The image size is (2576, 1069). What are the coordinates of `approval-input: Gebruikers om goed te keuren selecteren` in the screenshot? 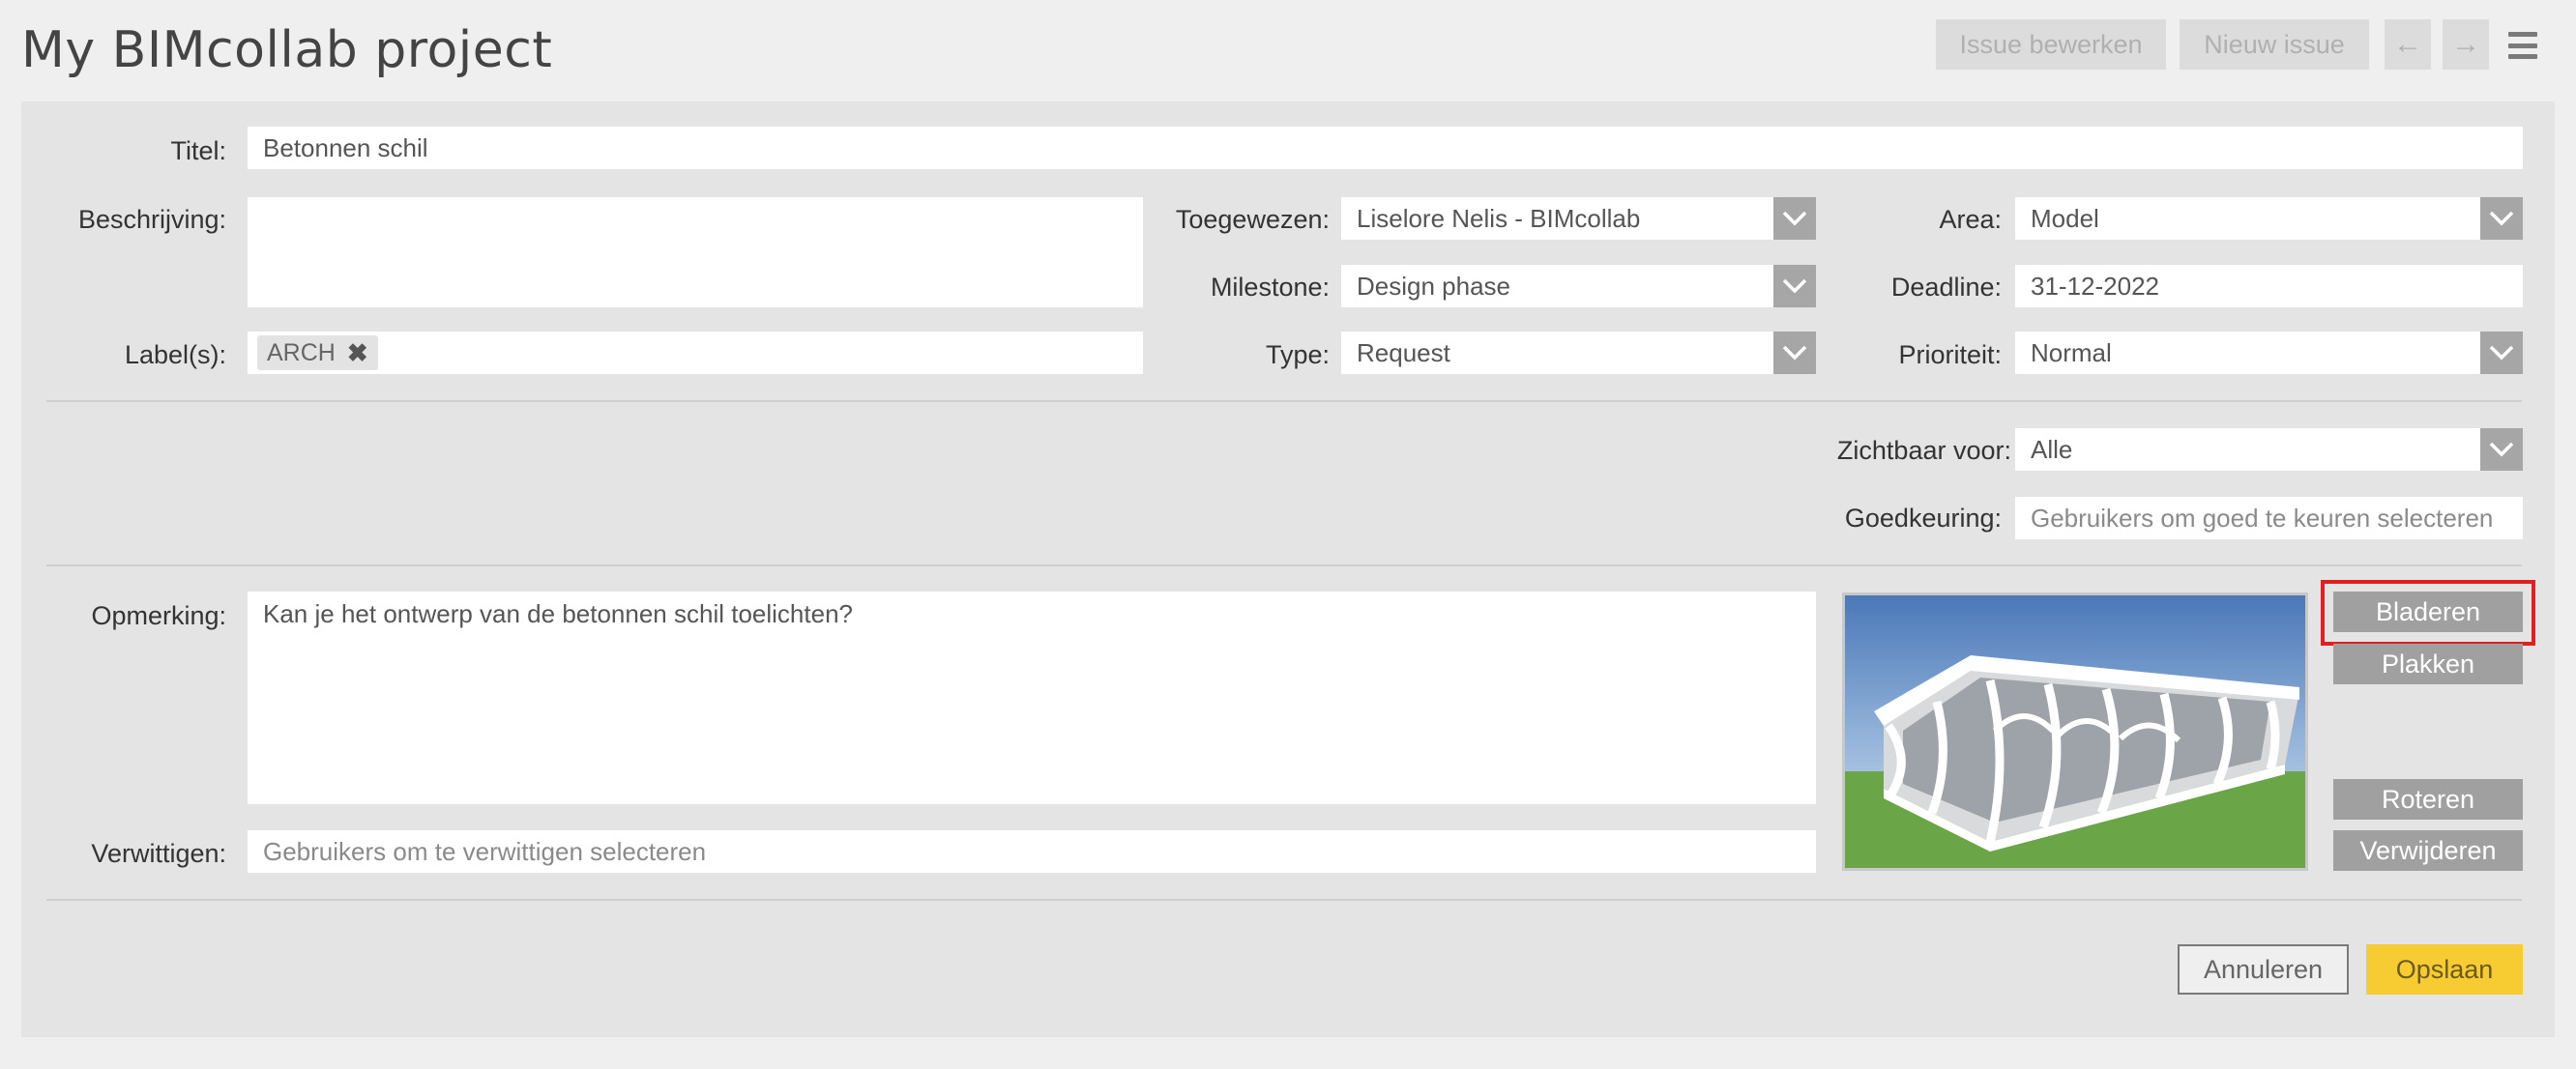 It's located at (2269, 518).